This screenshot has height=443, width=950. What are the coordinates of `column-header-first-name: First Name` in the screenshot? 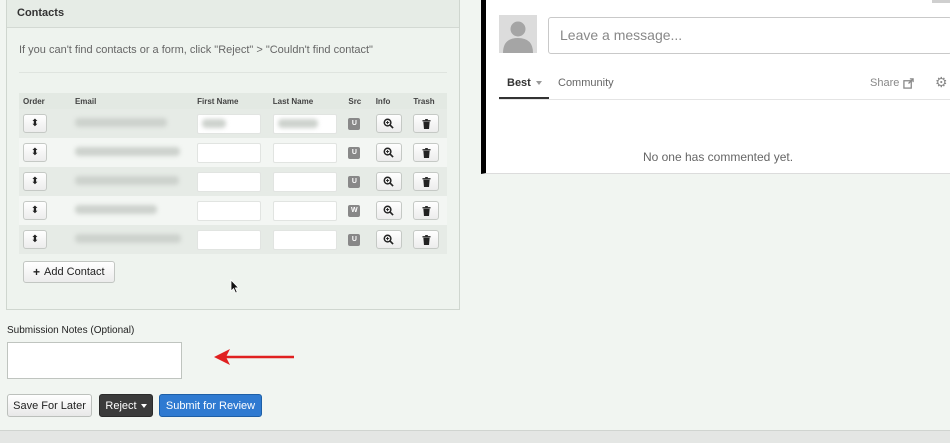 It's located at (231, 101).